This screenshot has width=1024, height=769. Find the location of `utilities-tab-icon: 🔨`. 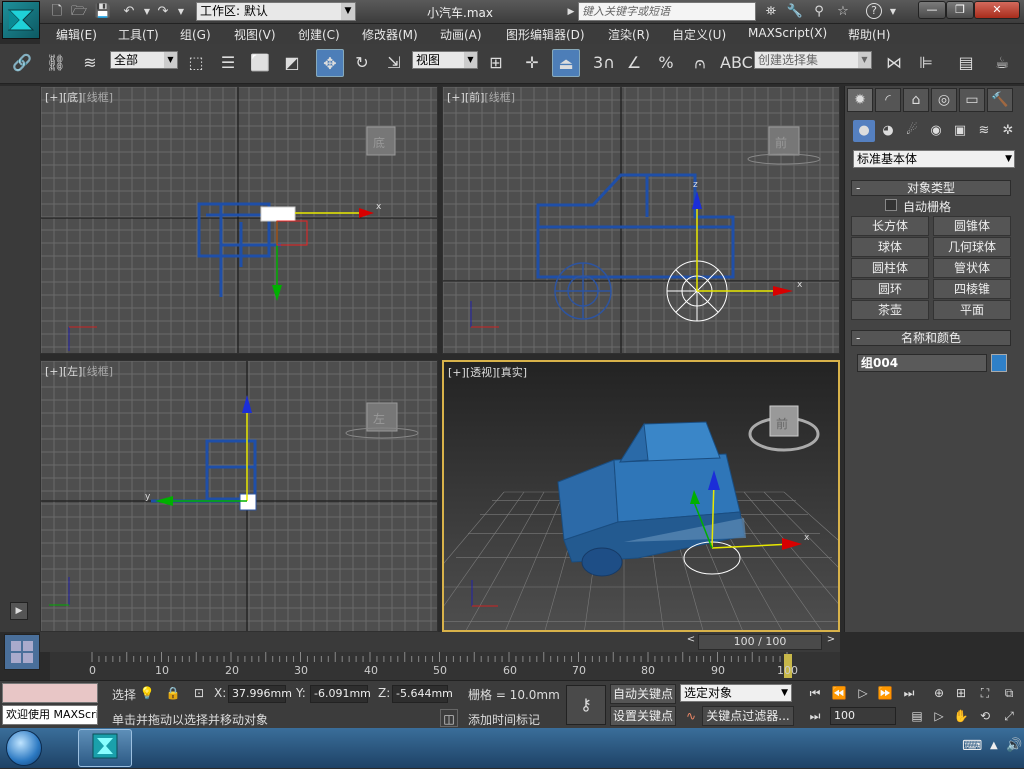

utilities-tab-icon: 🔨 is located at coordinates (1000, 100).